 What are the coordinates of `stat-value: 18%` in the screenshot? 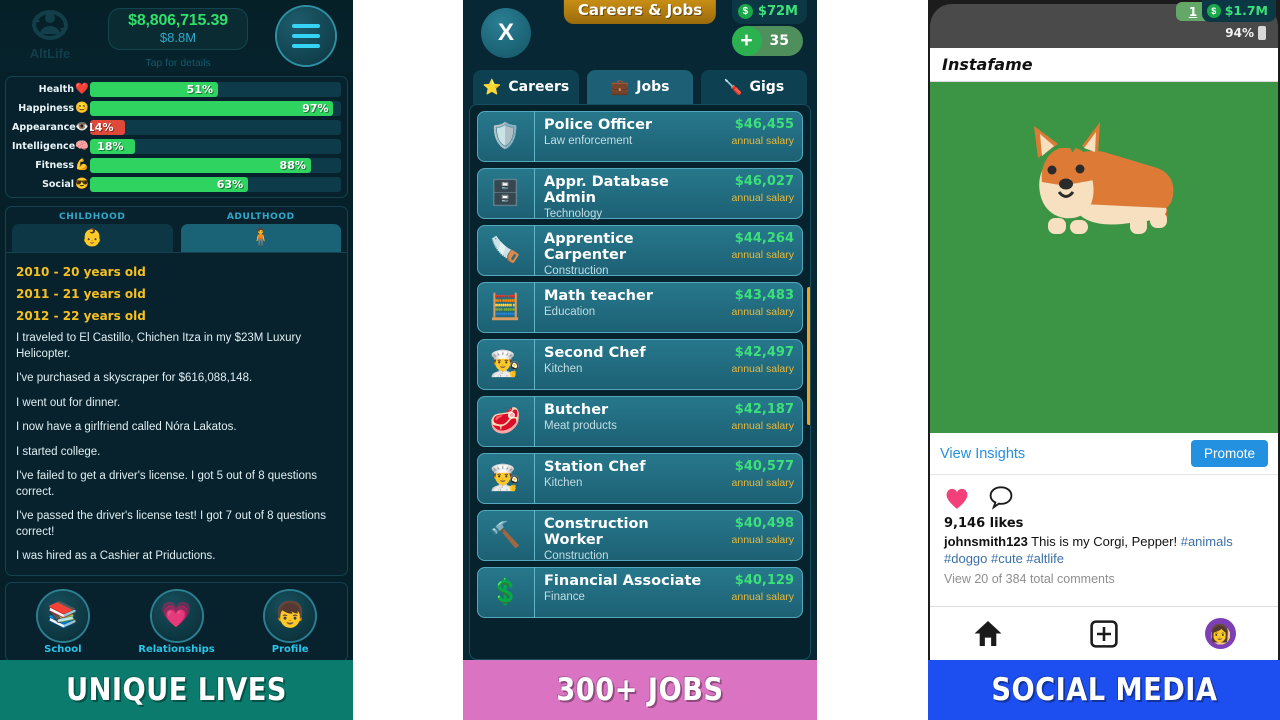 It's located at (110, 146).